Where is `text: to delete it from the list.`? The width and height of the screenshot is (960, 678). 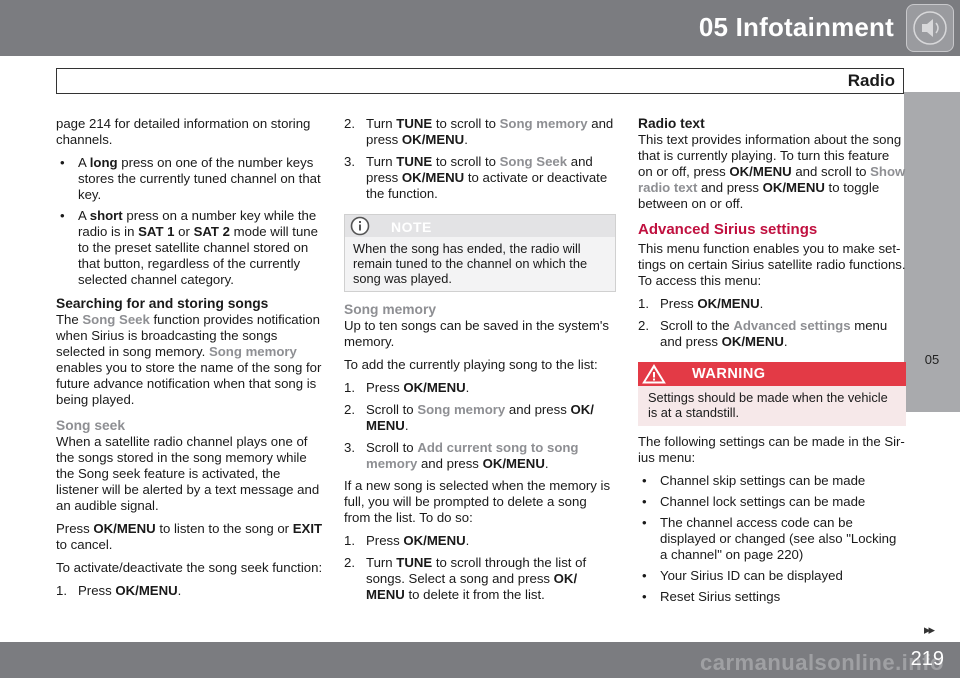
text: to delete it from the list. is located at coordinates (474, 594).